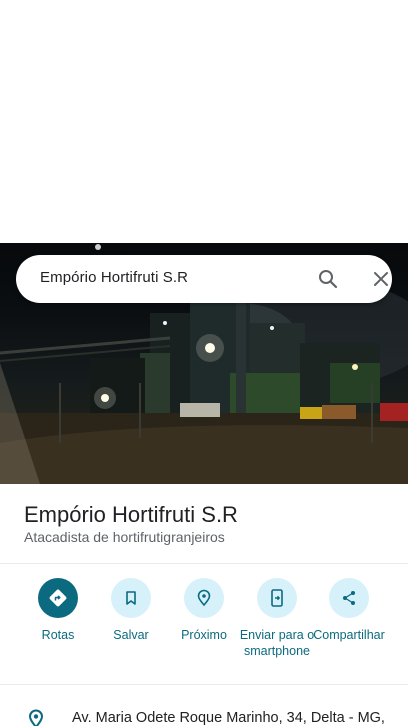 This screenshot has height=726, width=408. I want to click on directions-label: Rotas, so click(58, 635).